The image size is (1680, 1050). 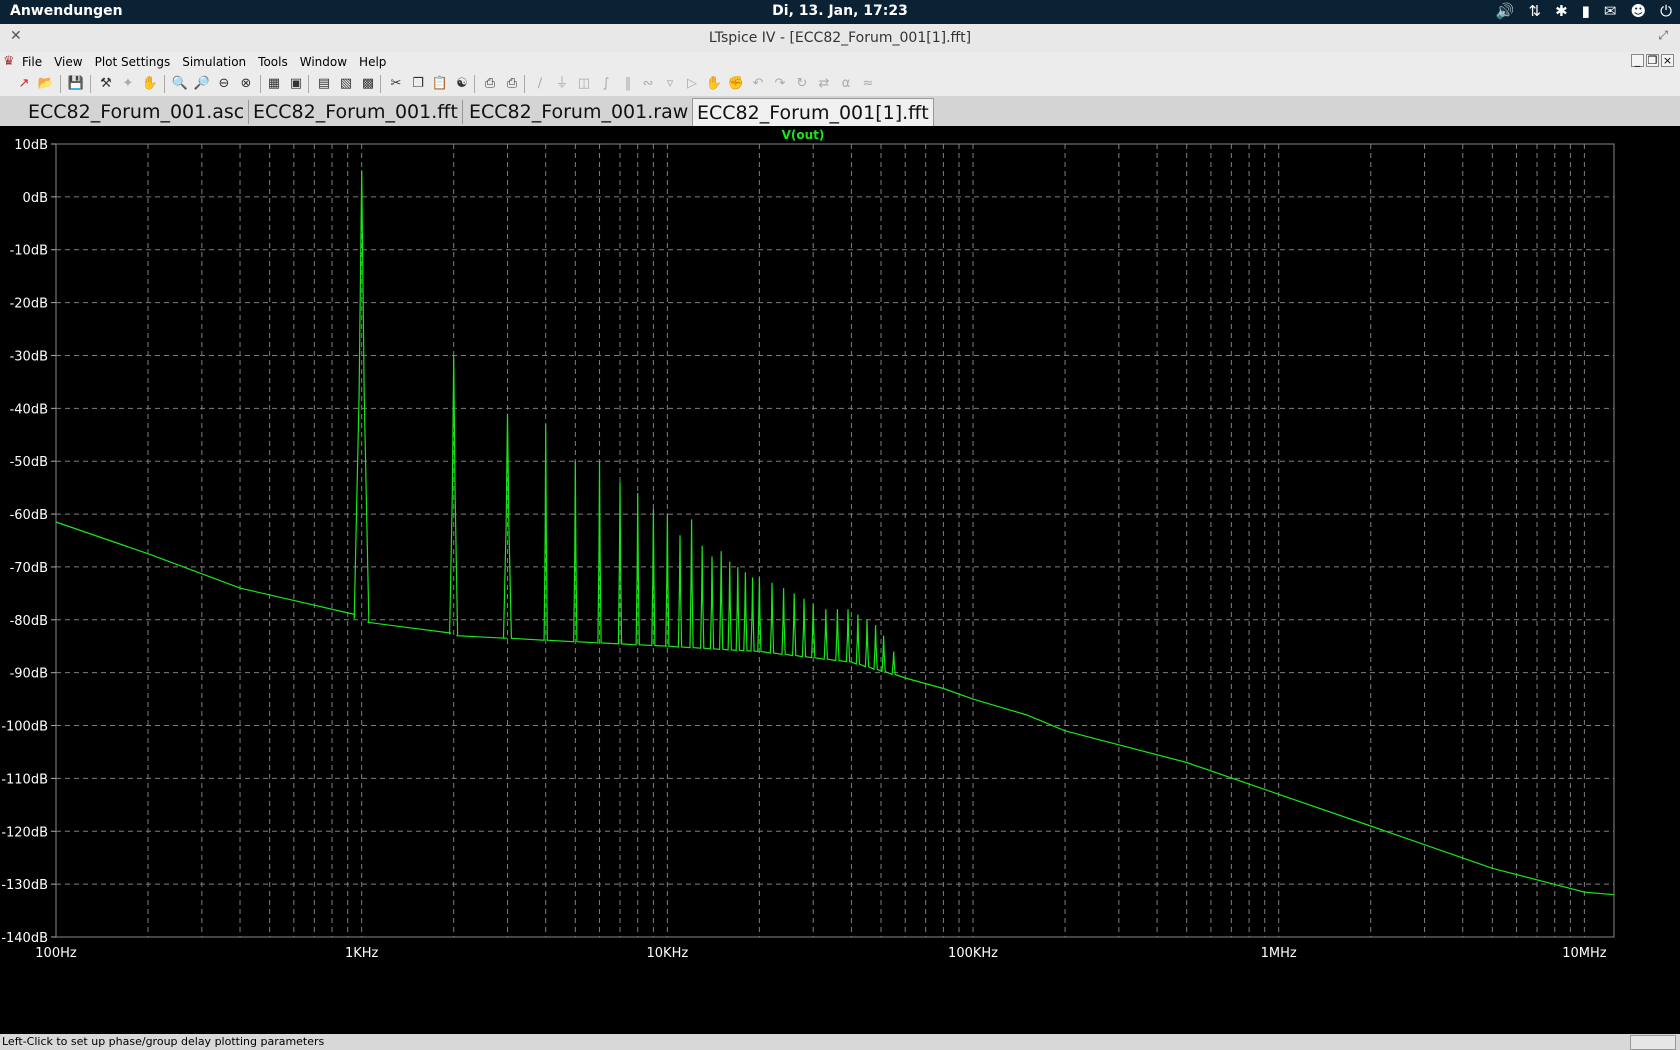 What do you see at coordinates (24, 779) in the screenshot?
I see `y-tick-label: -110dB` at bounding box center [24, 779].